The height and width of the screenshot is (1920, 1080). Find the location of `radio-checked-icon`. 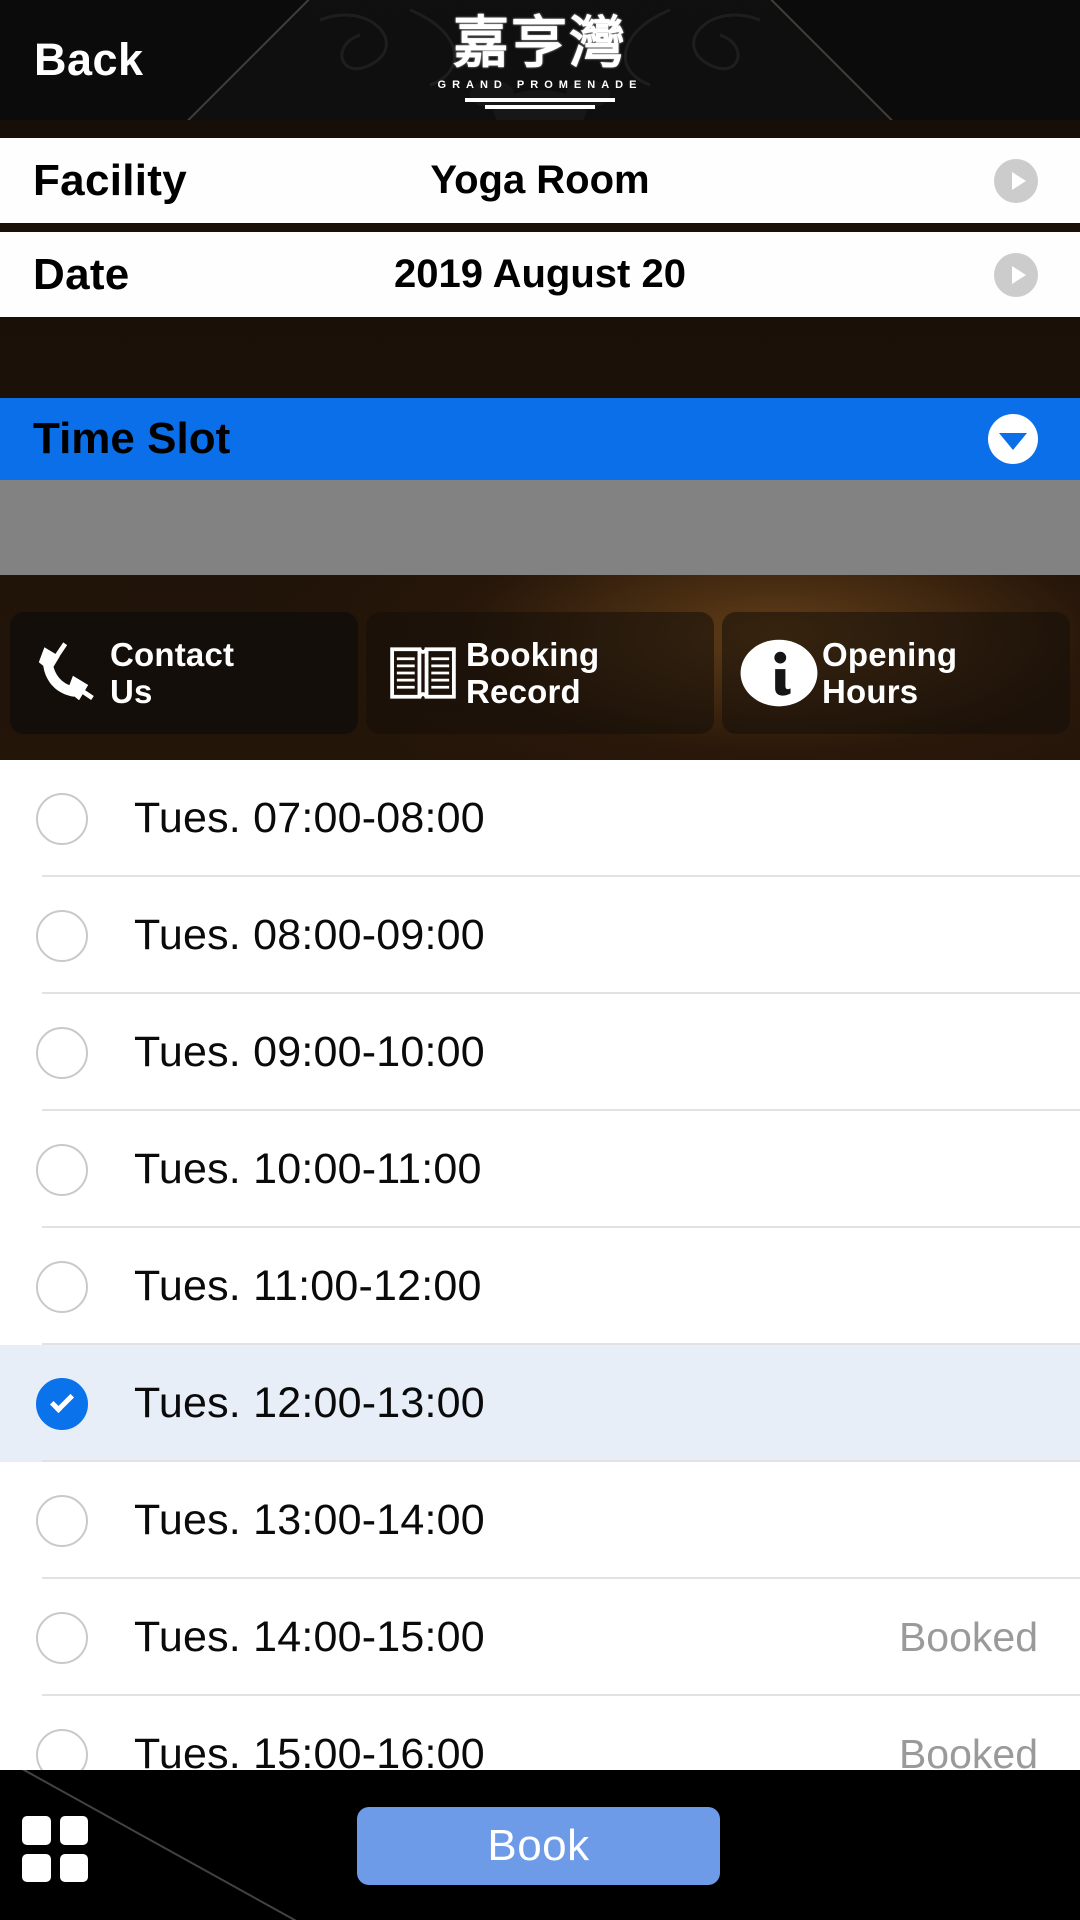

radio-checked-icon is located at coordinates (62, 1403).